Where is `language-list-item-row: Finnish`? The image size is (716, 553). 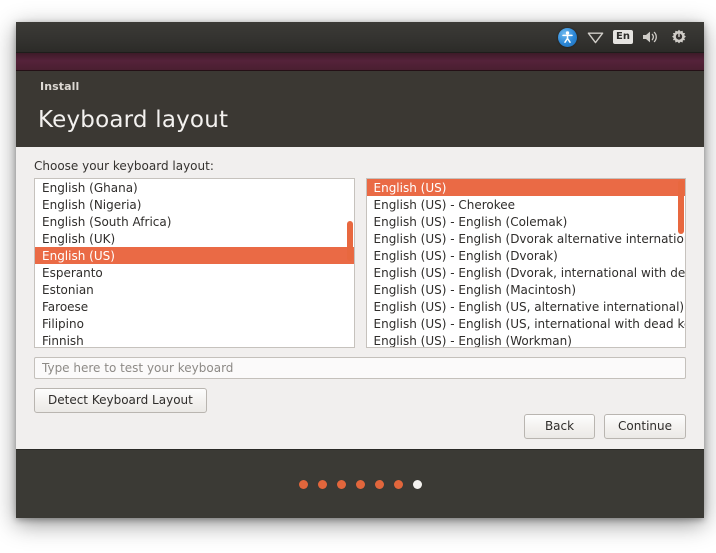 language-list-item-row: Finnish is located at coordinates (194, 339).